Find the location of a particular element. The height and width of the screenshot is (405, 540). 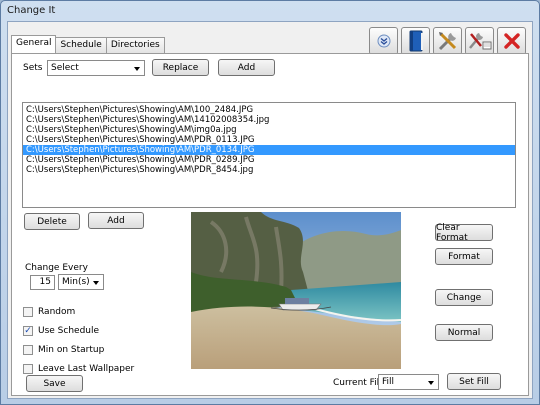

min-on-startup-label: Min on Startup is located at coordinates (71, 350).